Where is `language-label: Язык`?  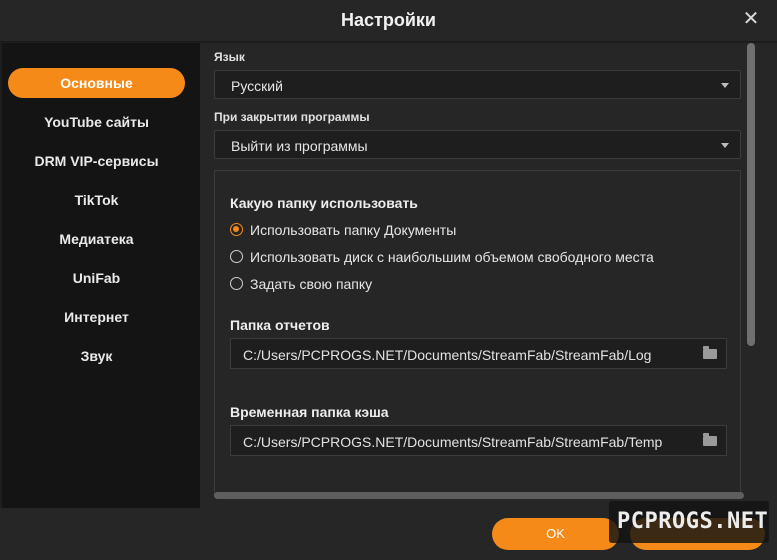
language-label: Язык is located at coordinates (229, 57).